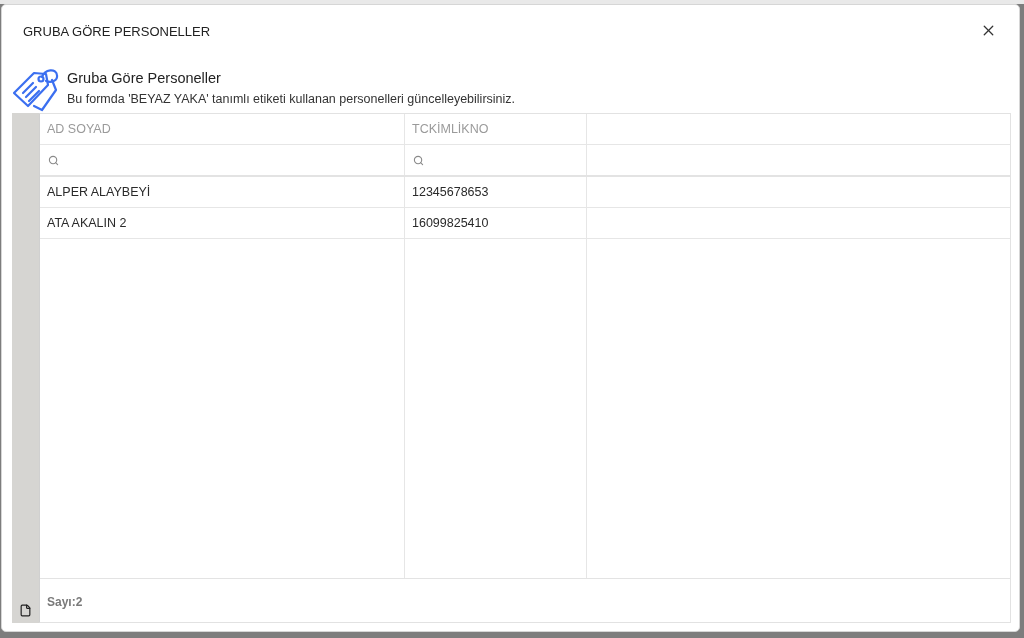  Describe the element at coordinates (222, 223) in the screenshot. I see `table-cell: ATA AKALIN 2` at that location.